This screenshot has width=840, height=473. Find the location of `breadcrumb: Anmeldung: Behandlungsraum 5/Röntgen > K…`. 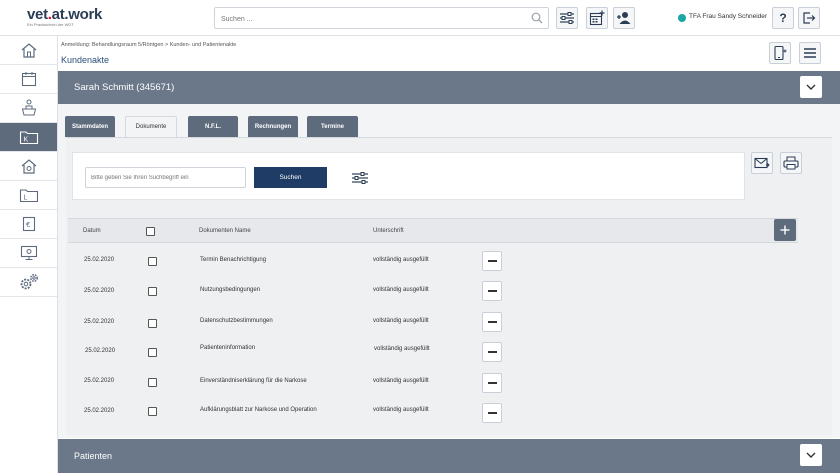

breadcrumb: Anmeldung: Behandlungsraum 5/Röntgen > K… is located at coordinates (148, 45).